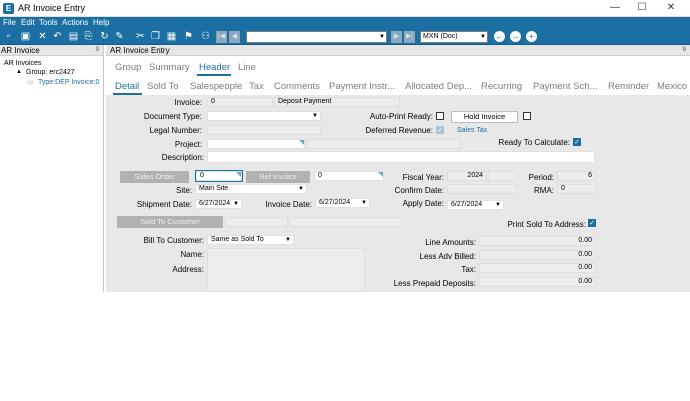 The height and width of the screenshot is (401, 690). What do you see at coordinates (28, 22) in the screenshot?
I see `menu-edit: Edit` at bounding box center [28, 22].